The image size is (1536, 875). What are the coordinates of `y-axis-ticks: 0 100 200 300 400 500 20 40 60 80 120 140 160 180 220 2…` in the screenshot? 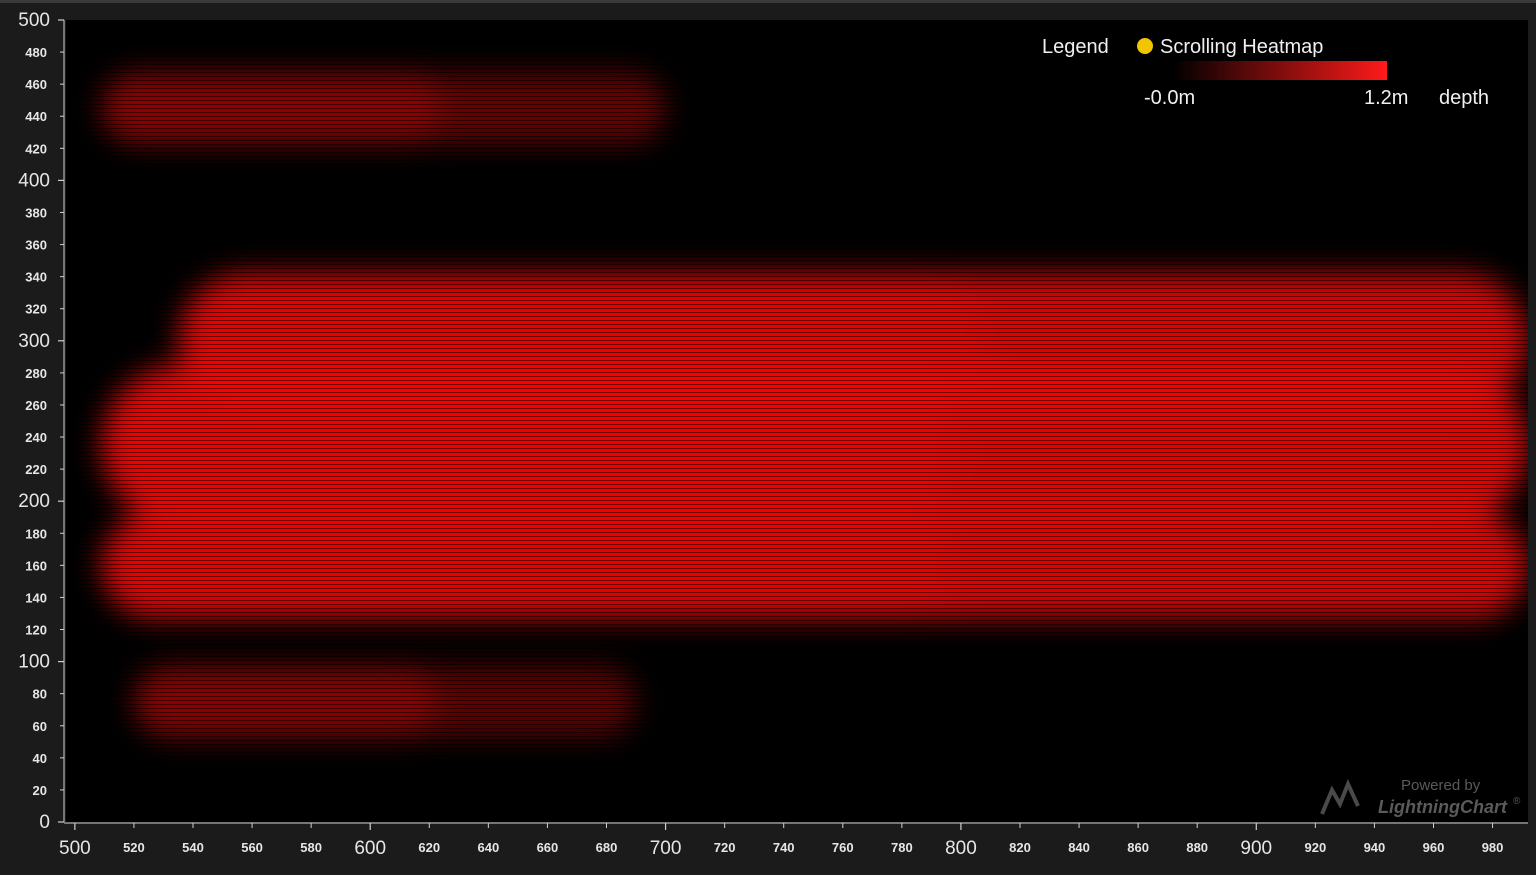 It's located at (41, 421).